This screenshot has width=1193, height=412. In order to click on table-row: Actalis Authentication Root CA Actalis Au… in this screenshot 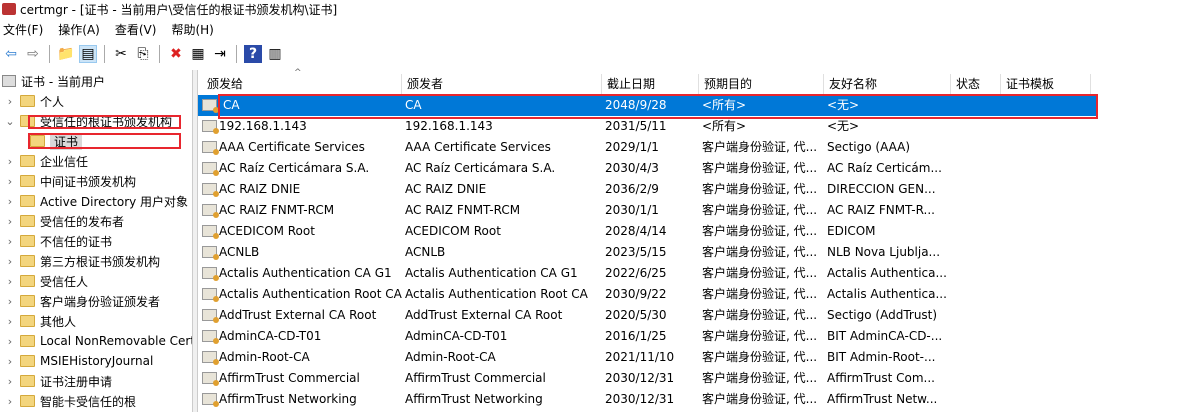, I will do `click(648, 294)`.